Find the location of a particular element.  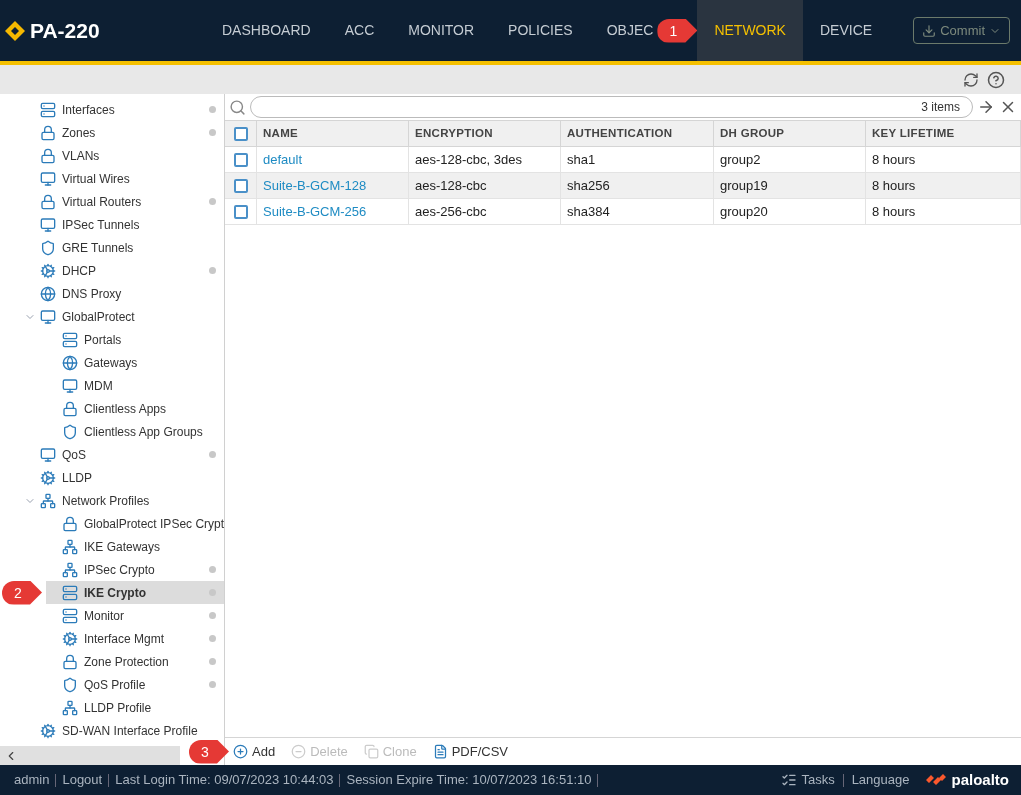

horizontal-scrollbar is located at coordinates (90, 755).